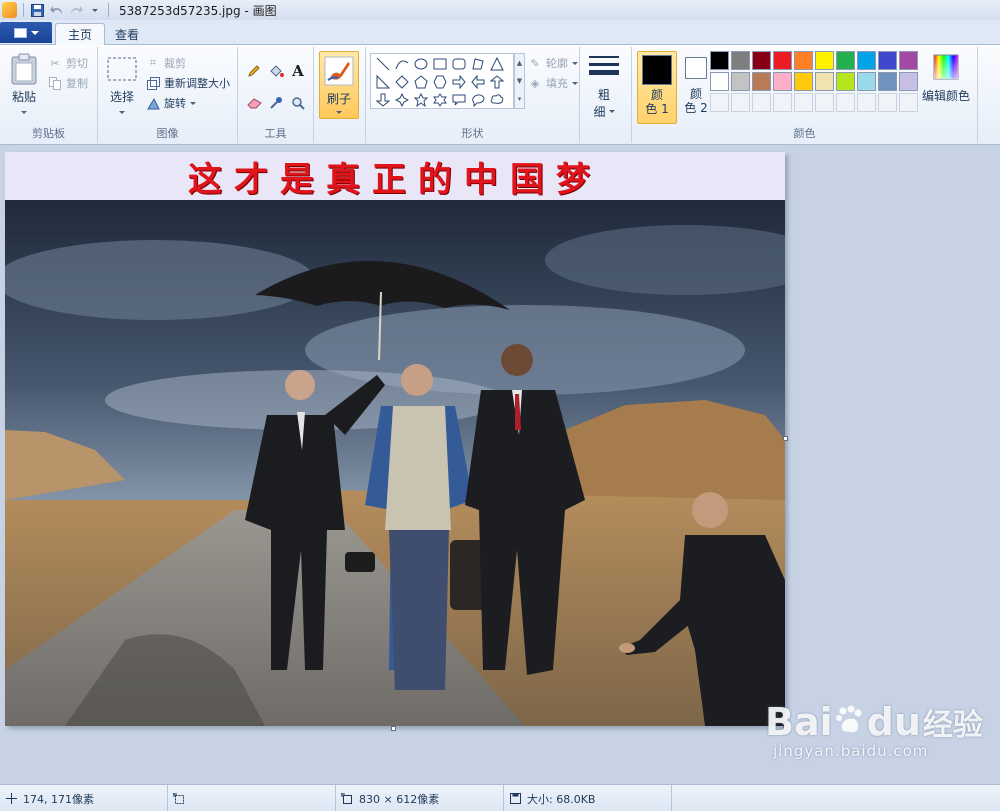 This screenshot has height=811, width=1000. Describe the element at coordinates (339, 85) in the screenshot. I see `brushes-button: 刷子` at that location.